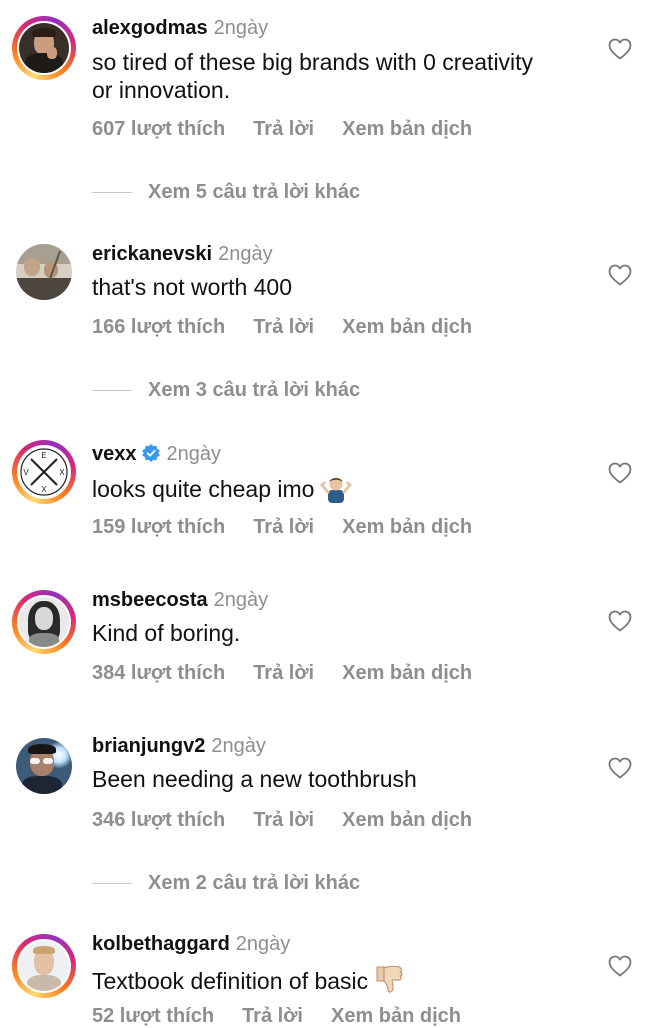 Image resolution: width=672 pixels, height=1028 pixels. What do you see at coordinates (203, 489) in the screenshot?
I see `comment-text: looks quite cheap imo` at bounding box center [203, 489].